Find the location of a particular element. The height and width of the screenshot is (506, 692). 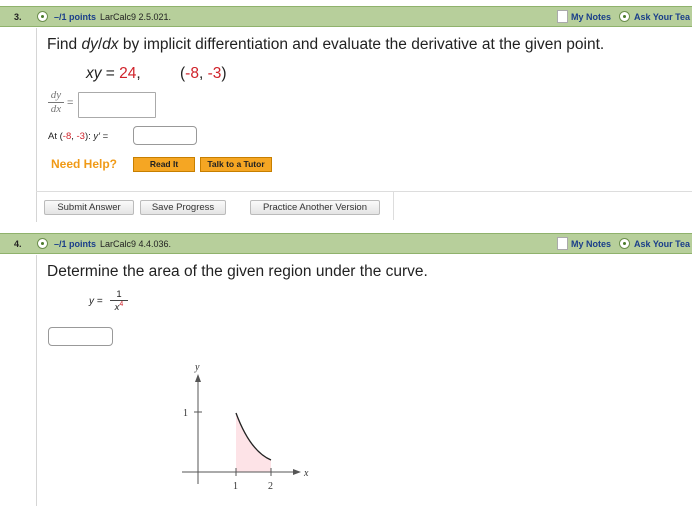

q4-expand-icon is located at coordinates (42, 243).